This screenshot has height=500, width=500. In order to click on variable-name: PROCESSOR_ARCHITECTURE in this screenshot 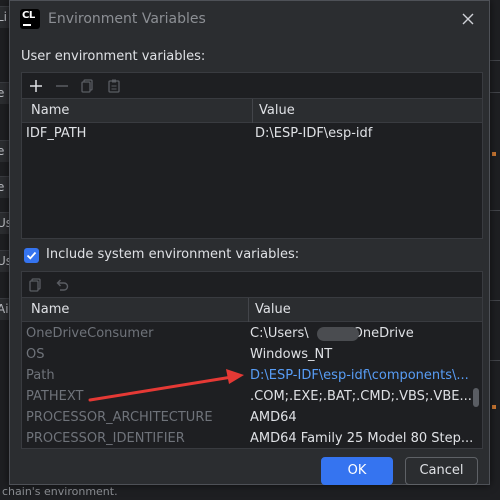, I will do `click(119, 417)`.